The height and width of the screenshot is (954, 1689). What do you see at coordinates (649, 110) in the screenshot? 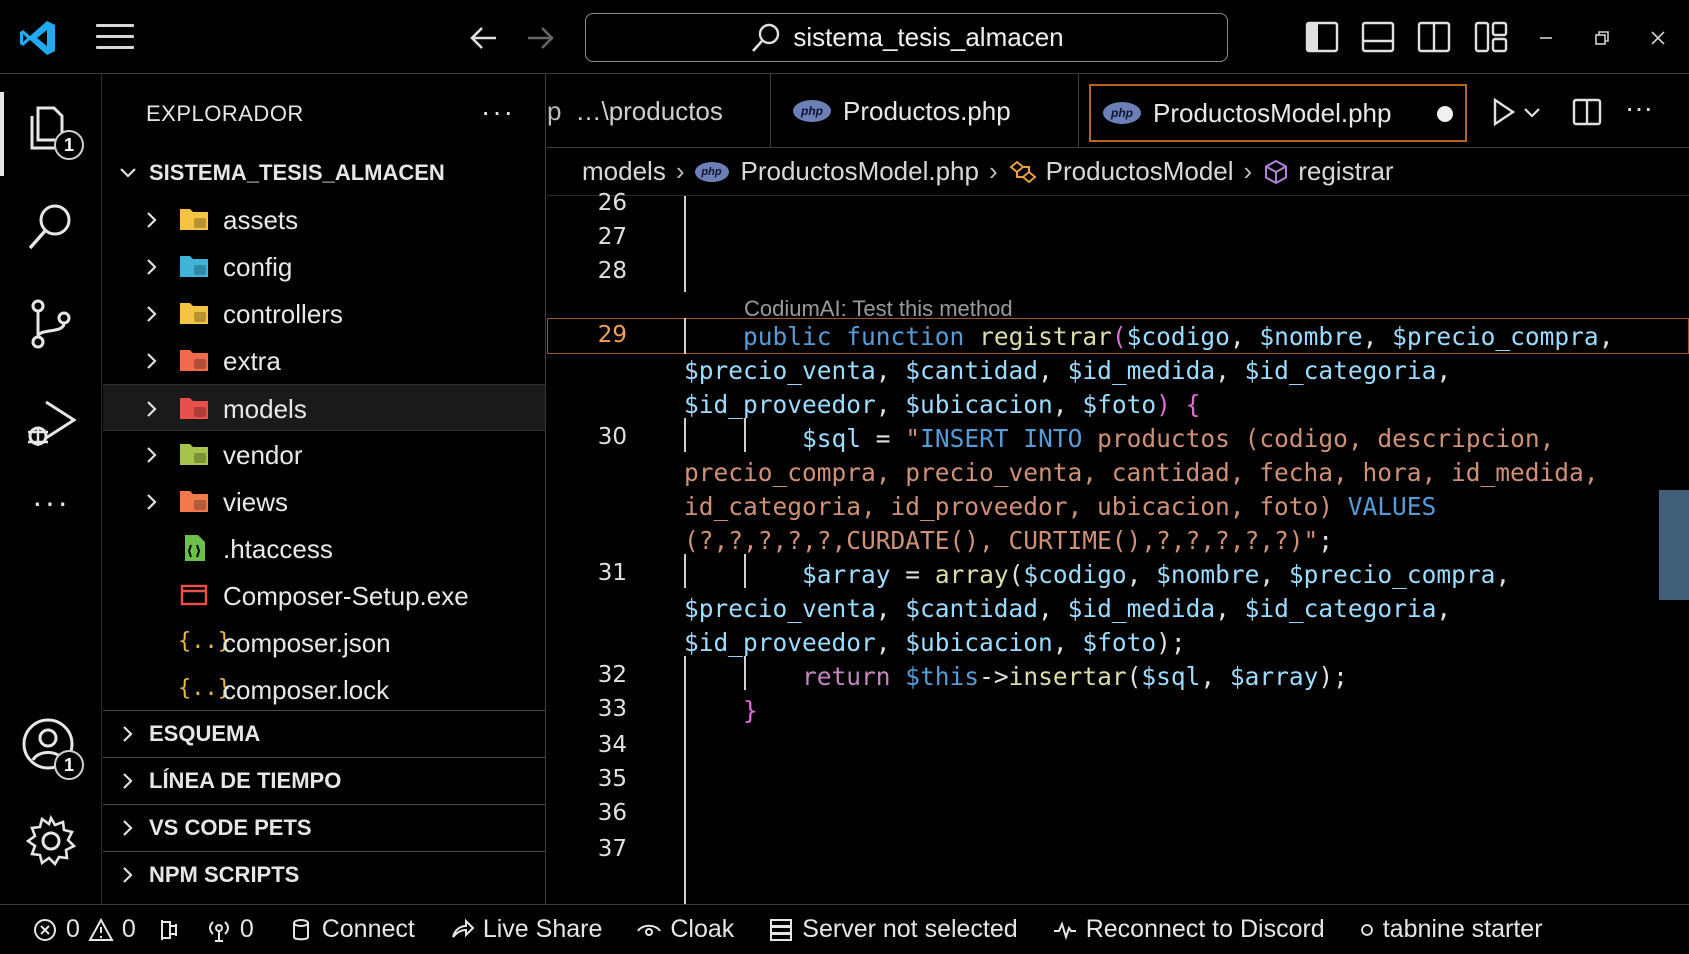
I see `tab-label: …\productos` at bounding box center [649, 110].